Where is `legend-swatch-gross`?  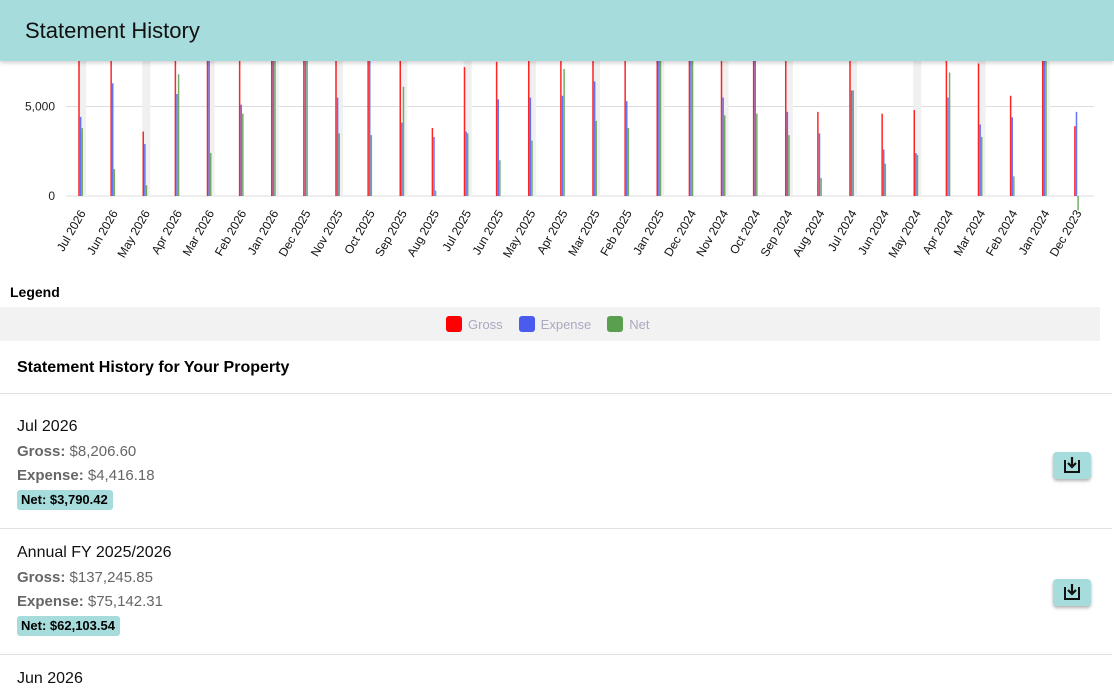
legend-swatch-gross is located at coordinates (454, 324).